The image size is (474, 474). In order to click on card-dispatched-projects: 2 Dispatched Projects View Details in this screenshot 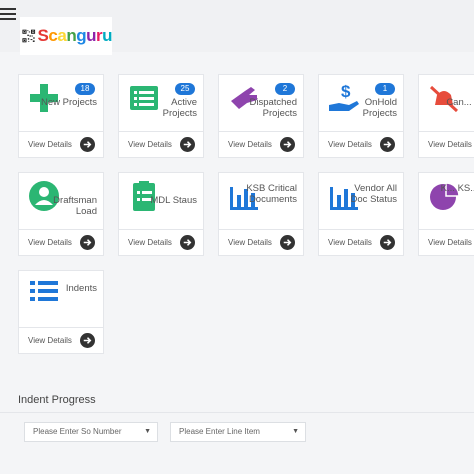, I will do `click(261, 116)`.